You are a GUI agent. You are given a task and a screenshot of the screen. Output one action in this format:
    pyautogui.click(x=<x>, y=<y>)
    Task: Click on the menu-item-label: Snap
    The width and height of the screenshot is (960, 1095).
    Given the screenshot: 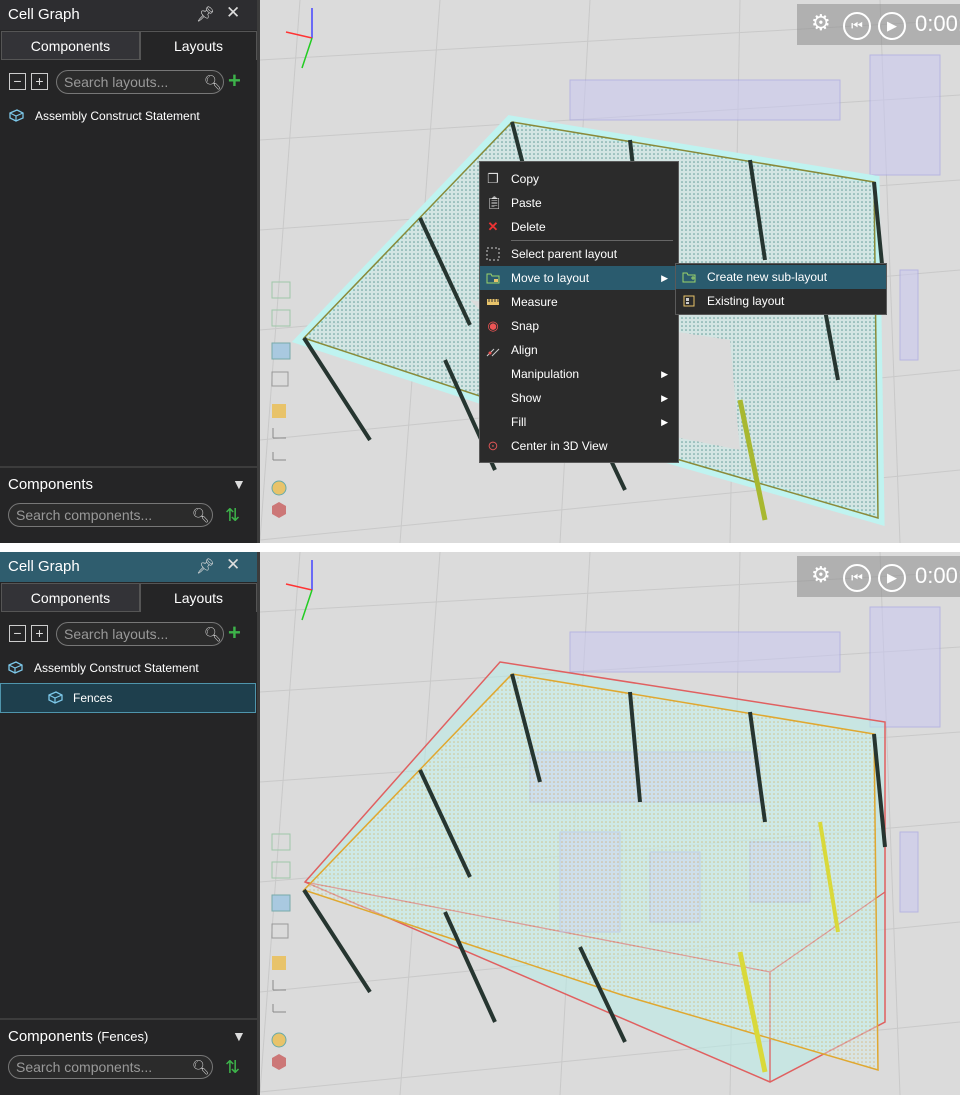 What is the action you would take?
    pyautogui.click(x=525, y=326)
    